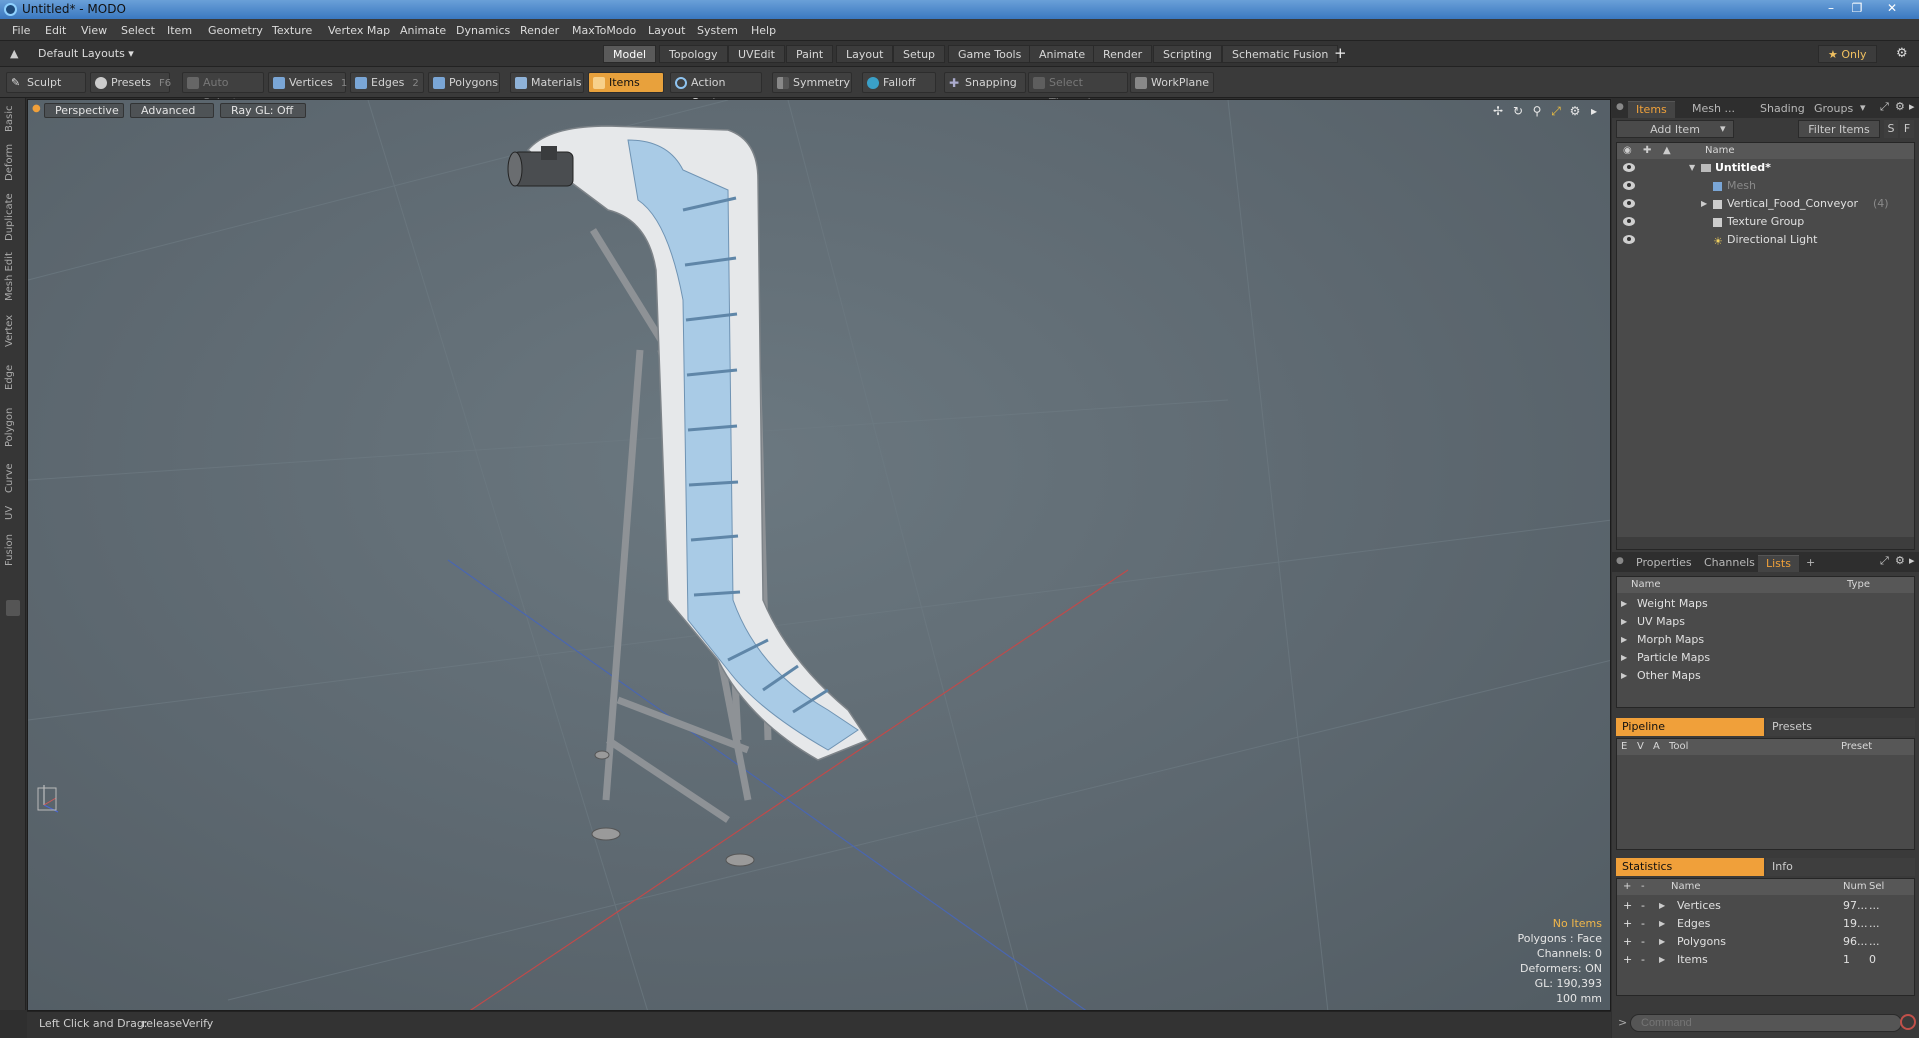 The image size is (1919, 1038). I want to click on menu-geometry: Geometry, so click(235, 30).